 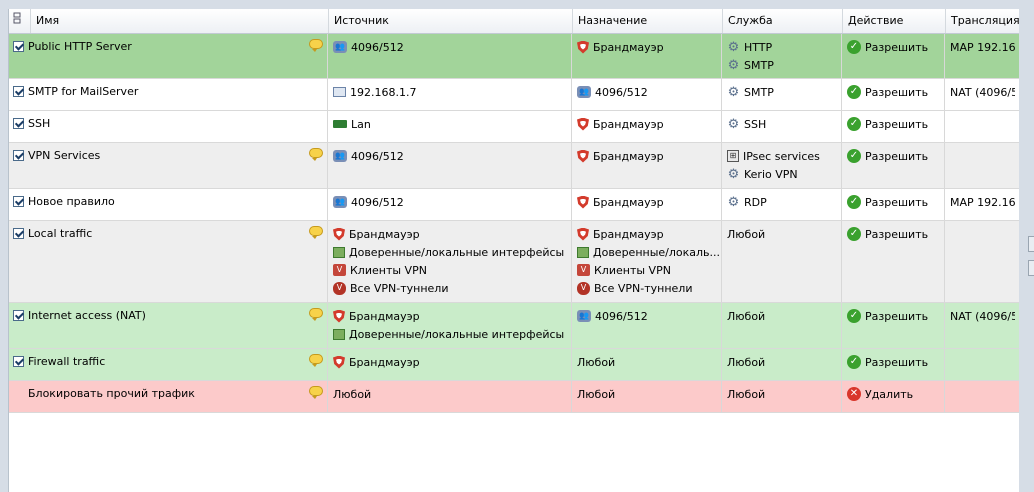 I want to click on source-entry: Доверенные/локальные интерфейсы, so click(x=450, y=252).